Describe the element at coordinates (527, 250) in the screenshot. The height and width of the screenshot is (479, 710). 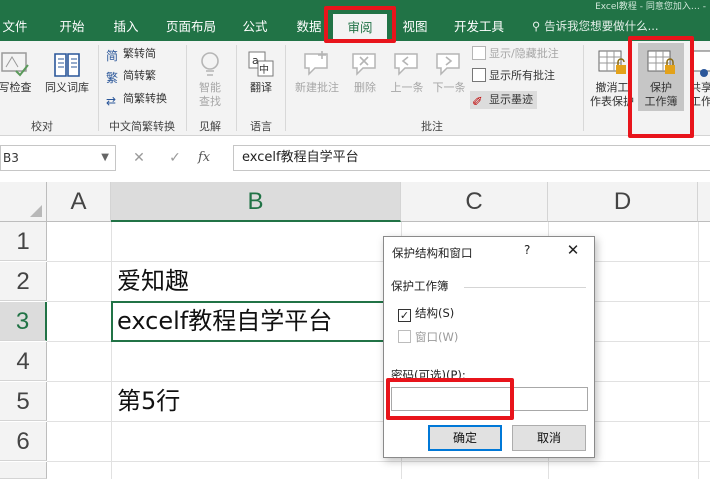
I see `help-button: ?` at that location.